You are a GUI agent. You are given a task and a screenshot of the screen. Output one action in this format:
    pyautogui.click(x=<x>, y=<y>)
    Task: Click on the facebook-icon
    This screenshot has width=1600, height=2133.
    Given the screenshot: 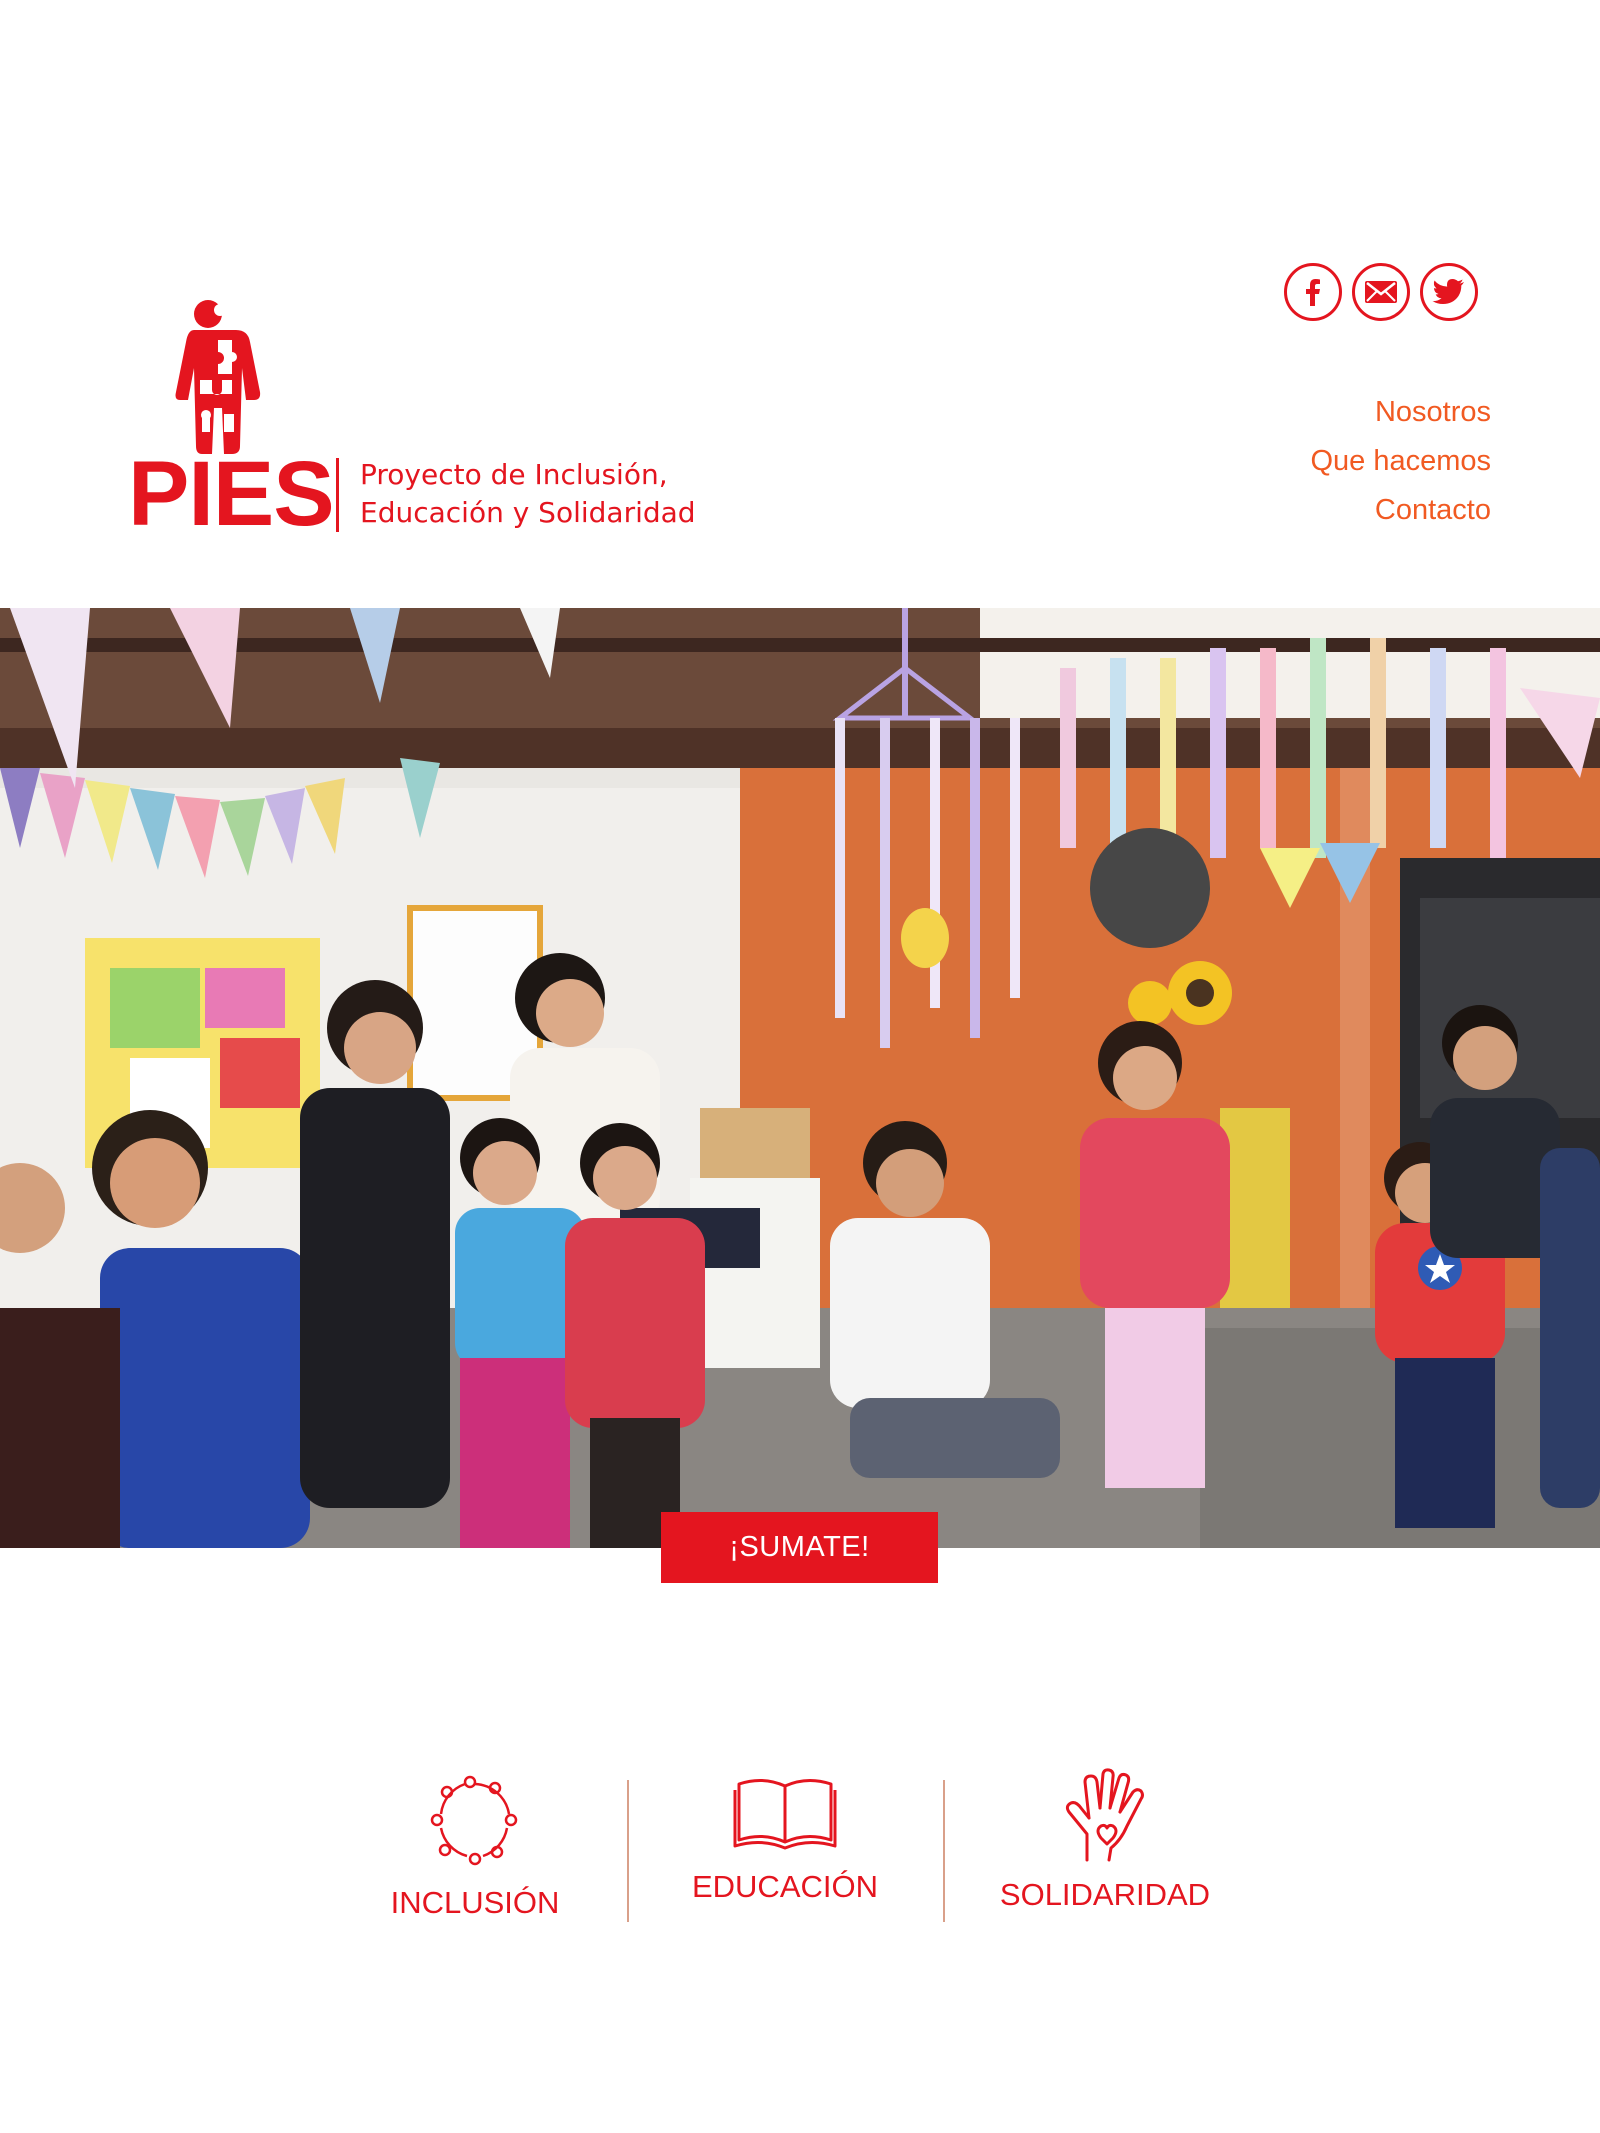 What is the action you would take?
    pyautogui.click(x=1313, y=292)
    